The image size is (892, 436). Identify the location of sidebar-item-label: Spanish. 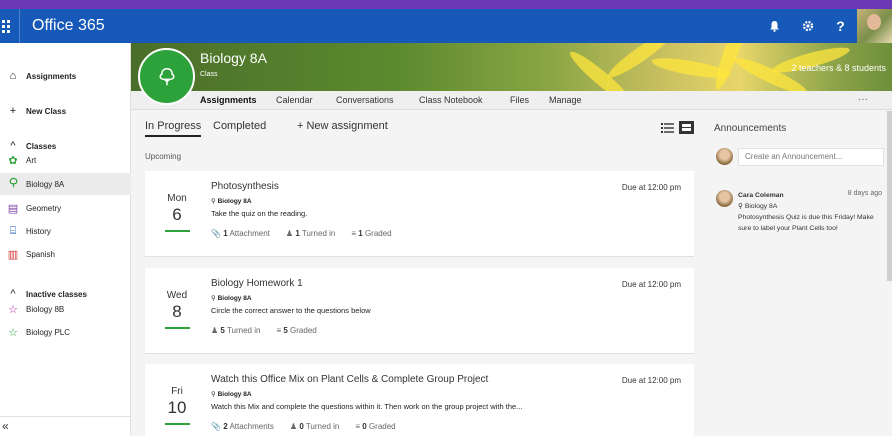
(40, 254).